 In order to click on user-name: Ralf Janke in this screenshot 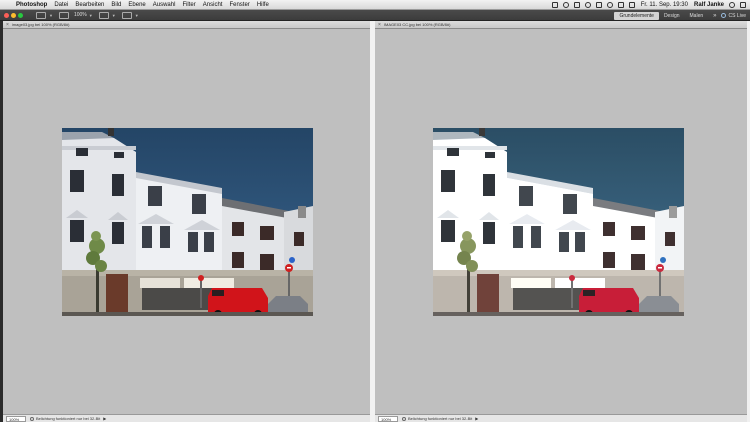, I will do `click(709, 5)`.